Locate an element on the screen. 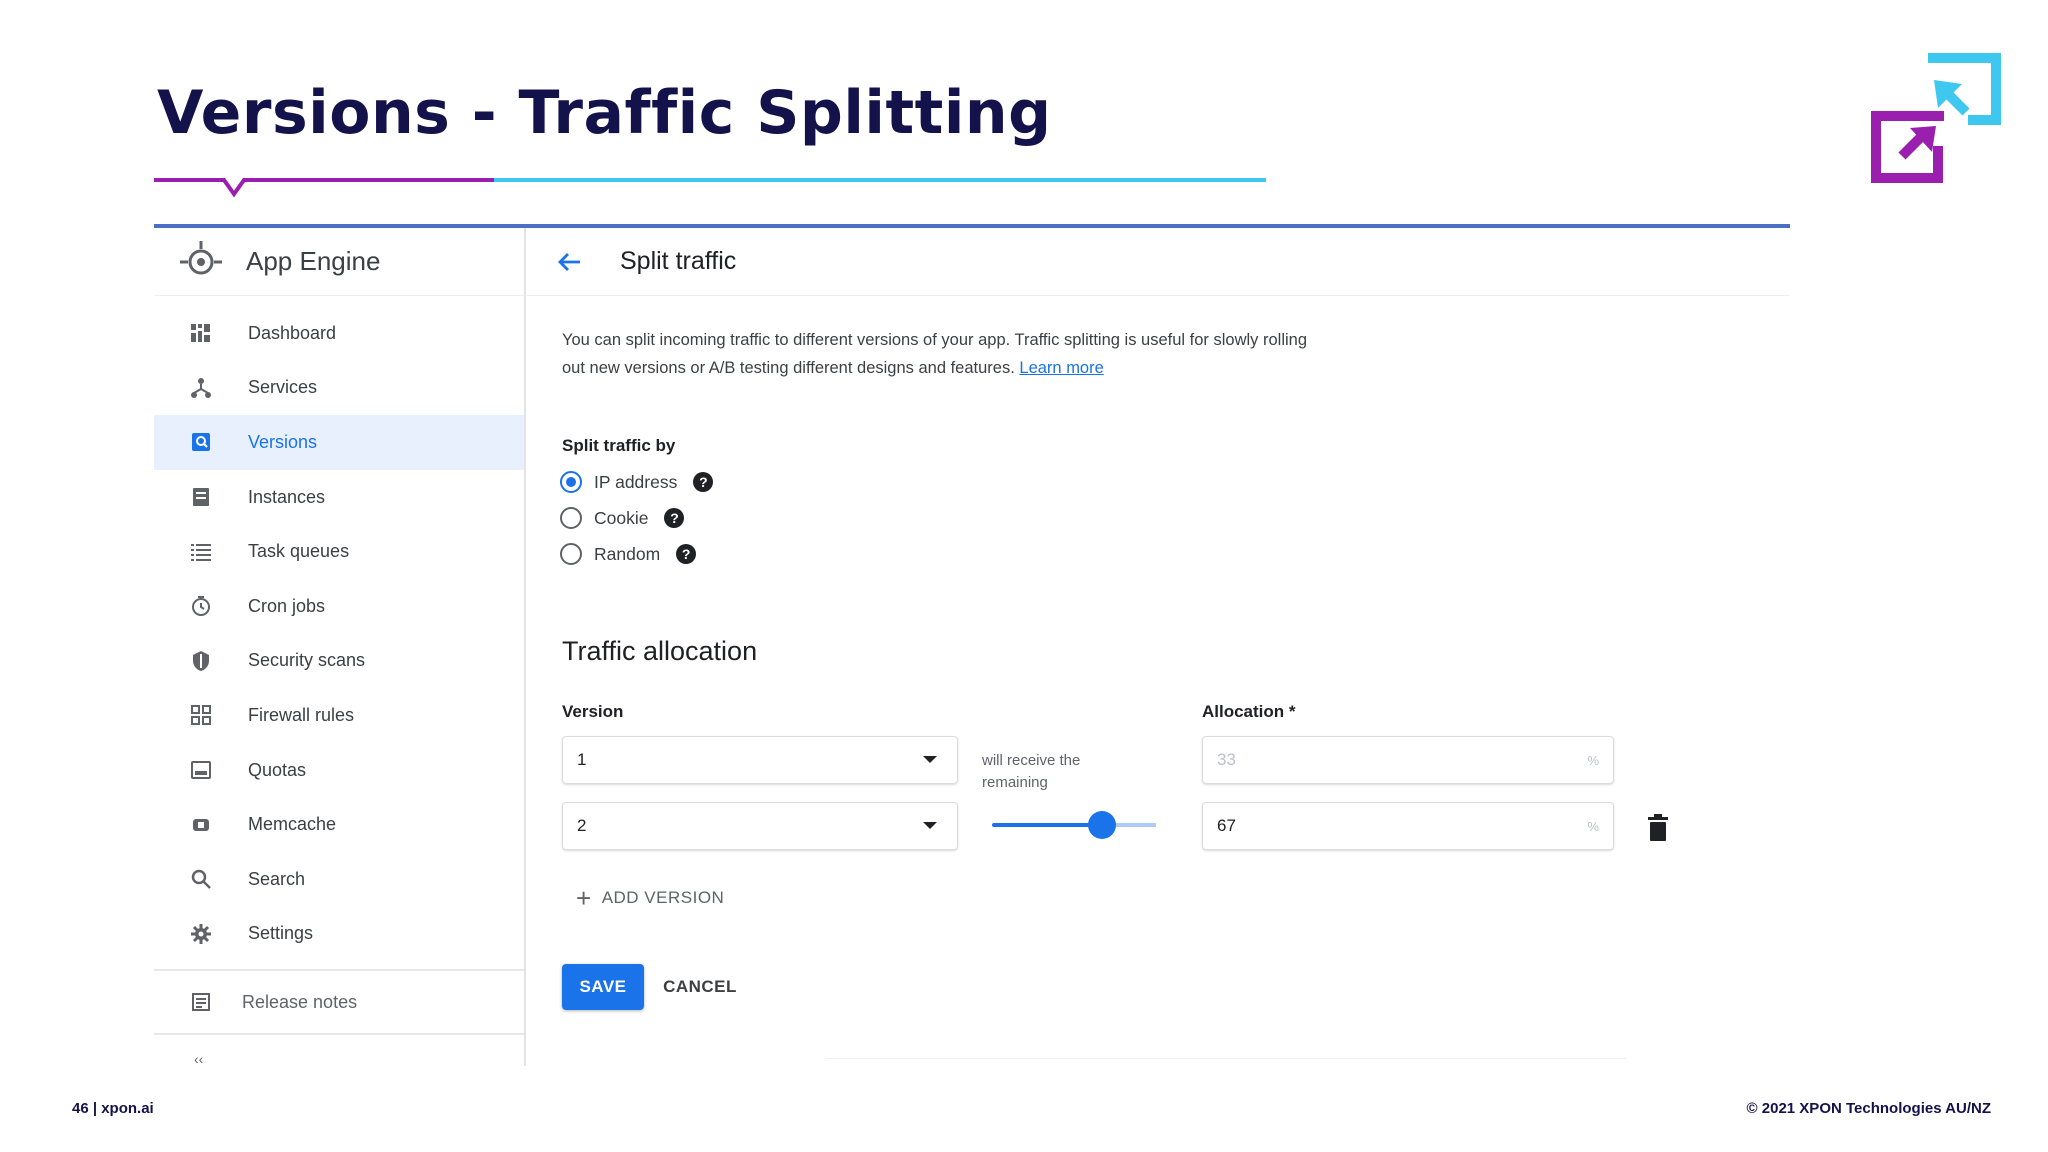  firewall-icon is located at coordinates (201, 715).